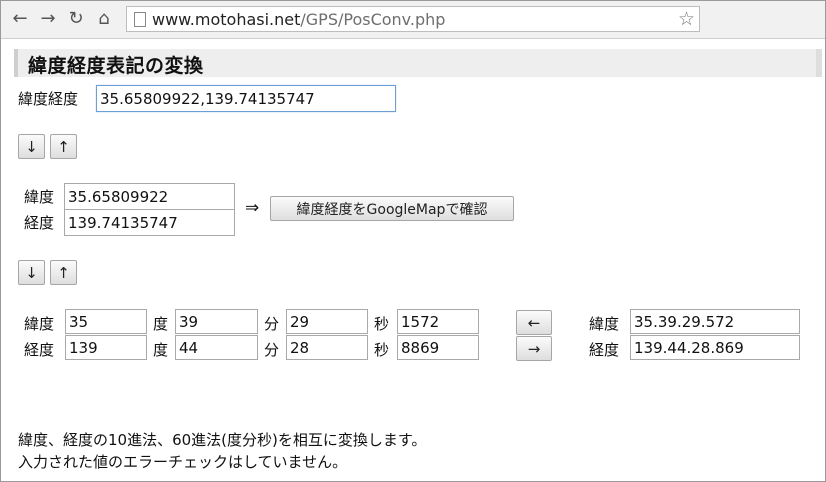  Describe the element at coordinates (272, 350) in the screenshot. I see `lng-minute-unit: 分` at that location.